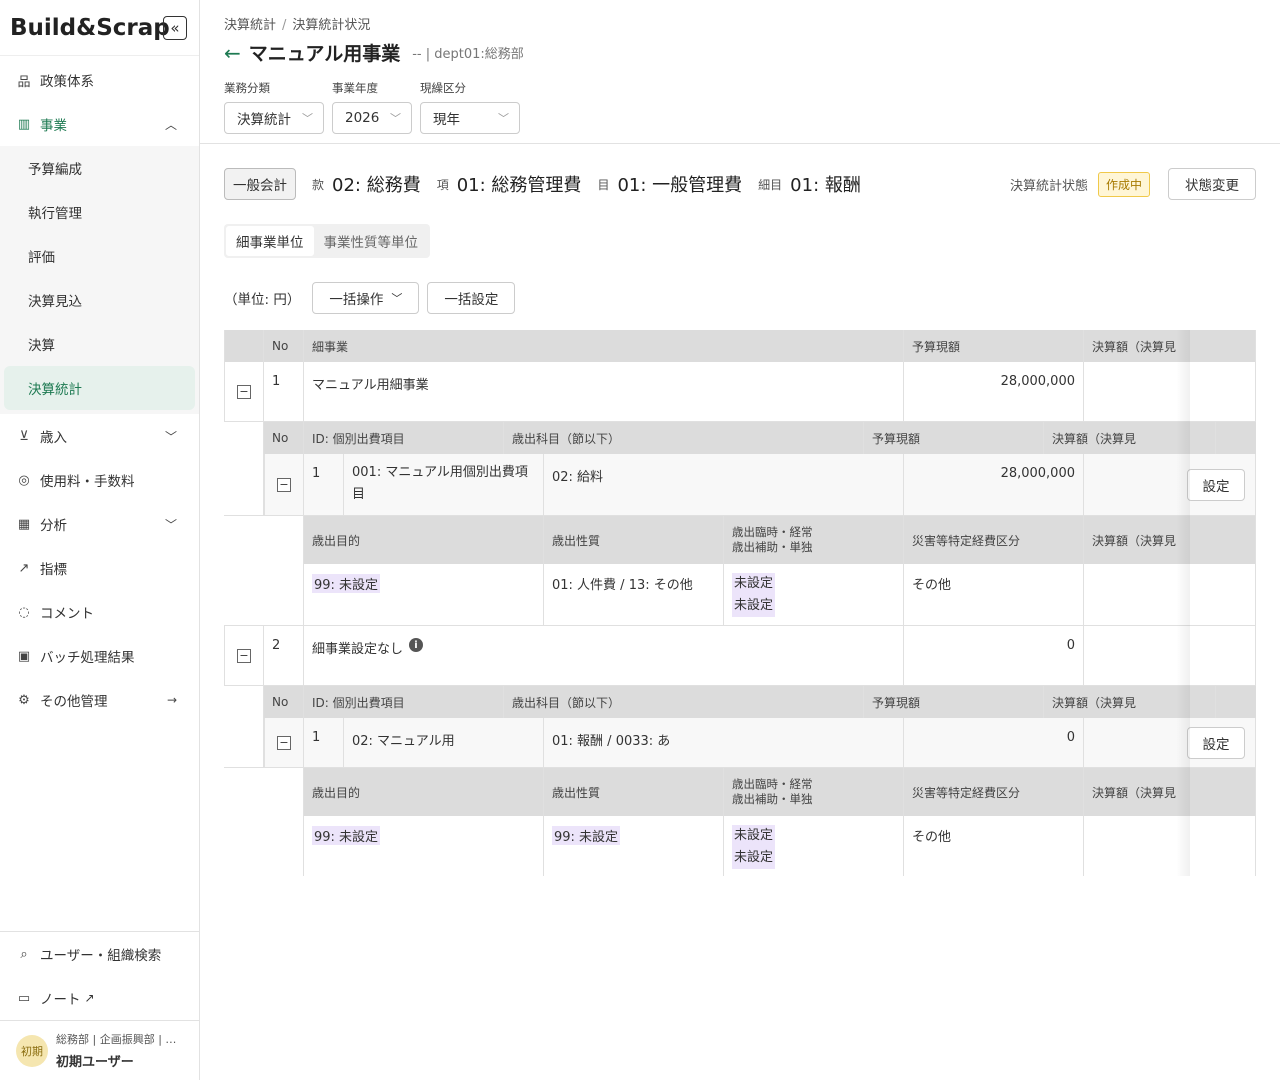 Image resolution: width=1280 pixels, height=1080 pixels. I want to click on sidebar-item-user-search: ⌕ ユーザー・組織検索, so click(99, 954).